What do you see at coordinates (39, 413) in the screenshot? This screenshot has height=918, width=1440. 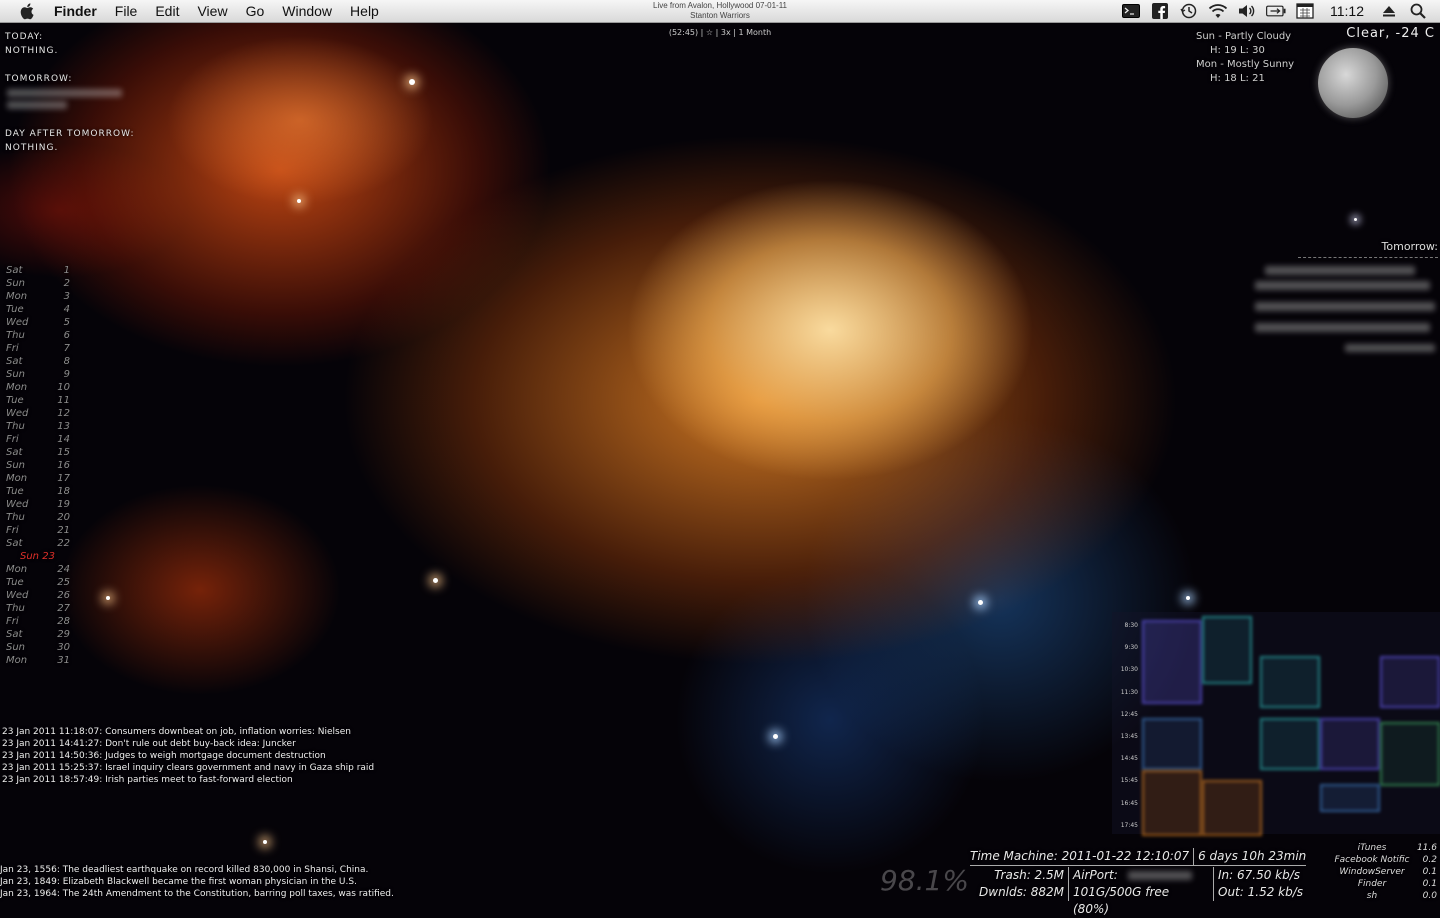 I see `calendar-day: Wed 12` at bounding box center [39, 413].